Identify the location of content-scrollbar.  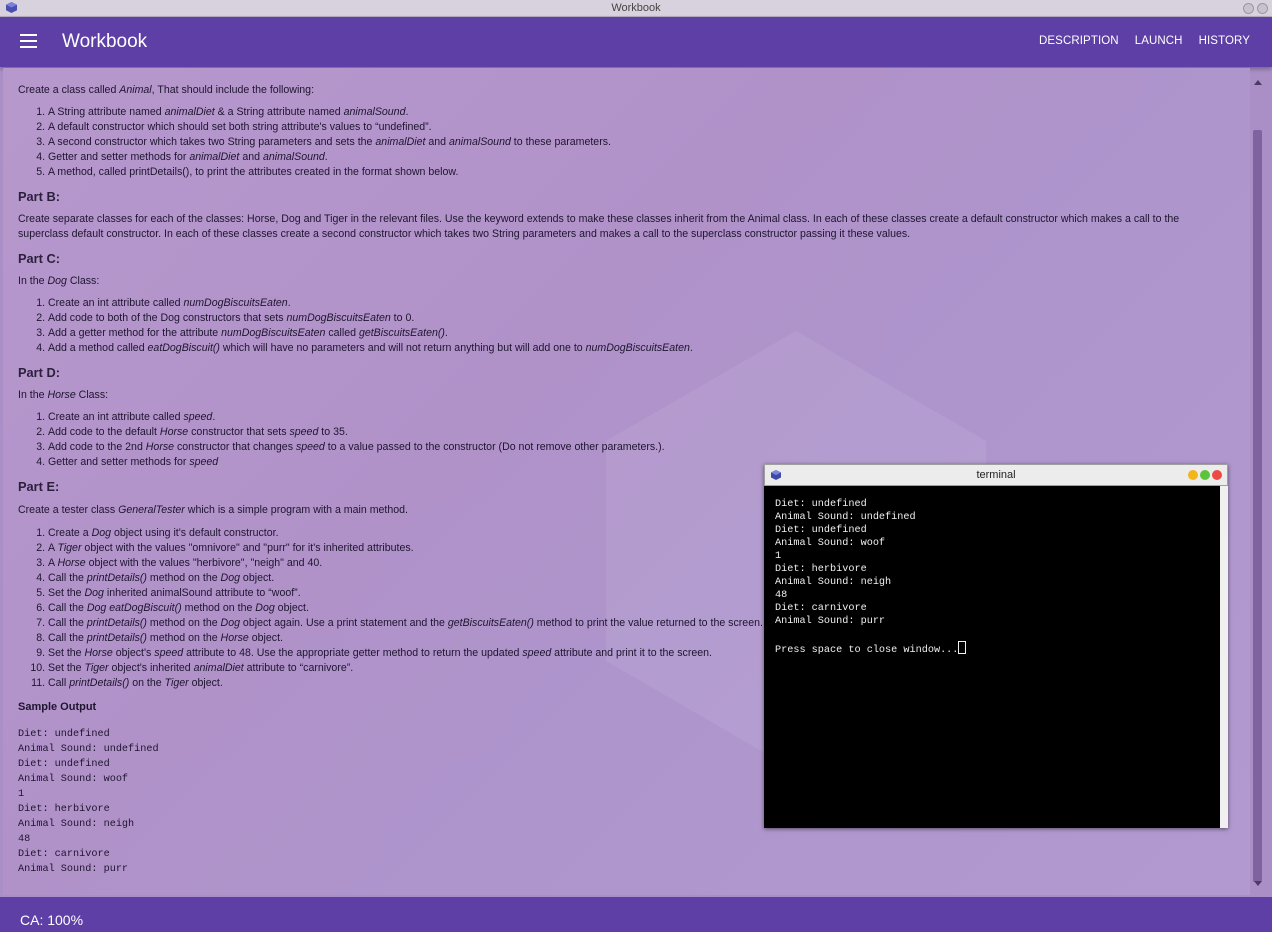
(1258, 482).